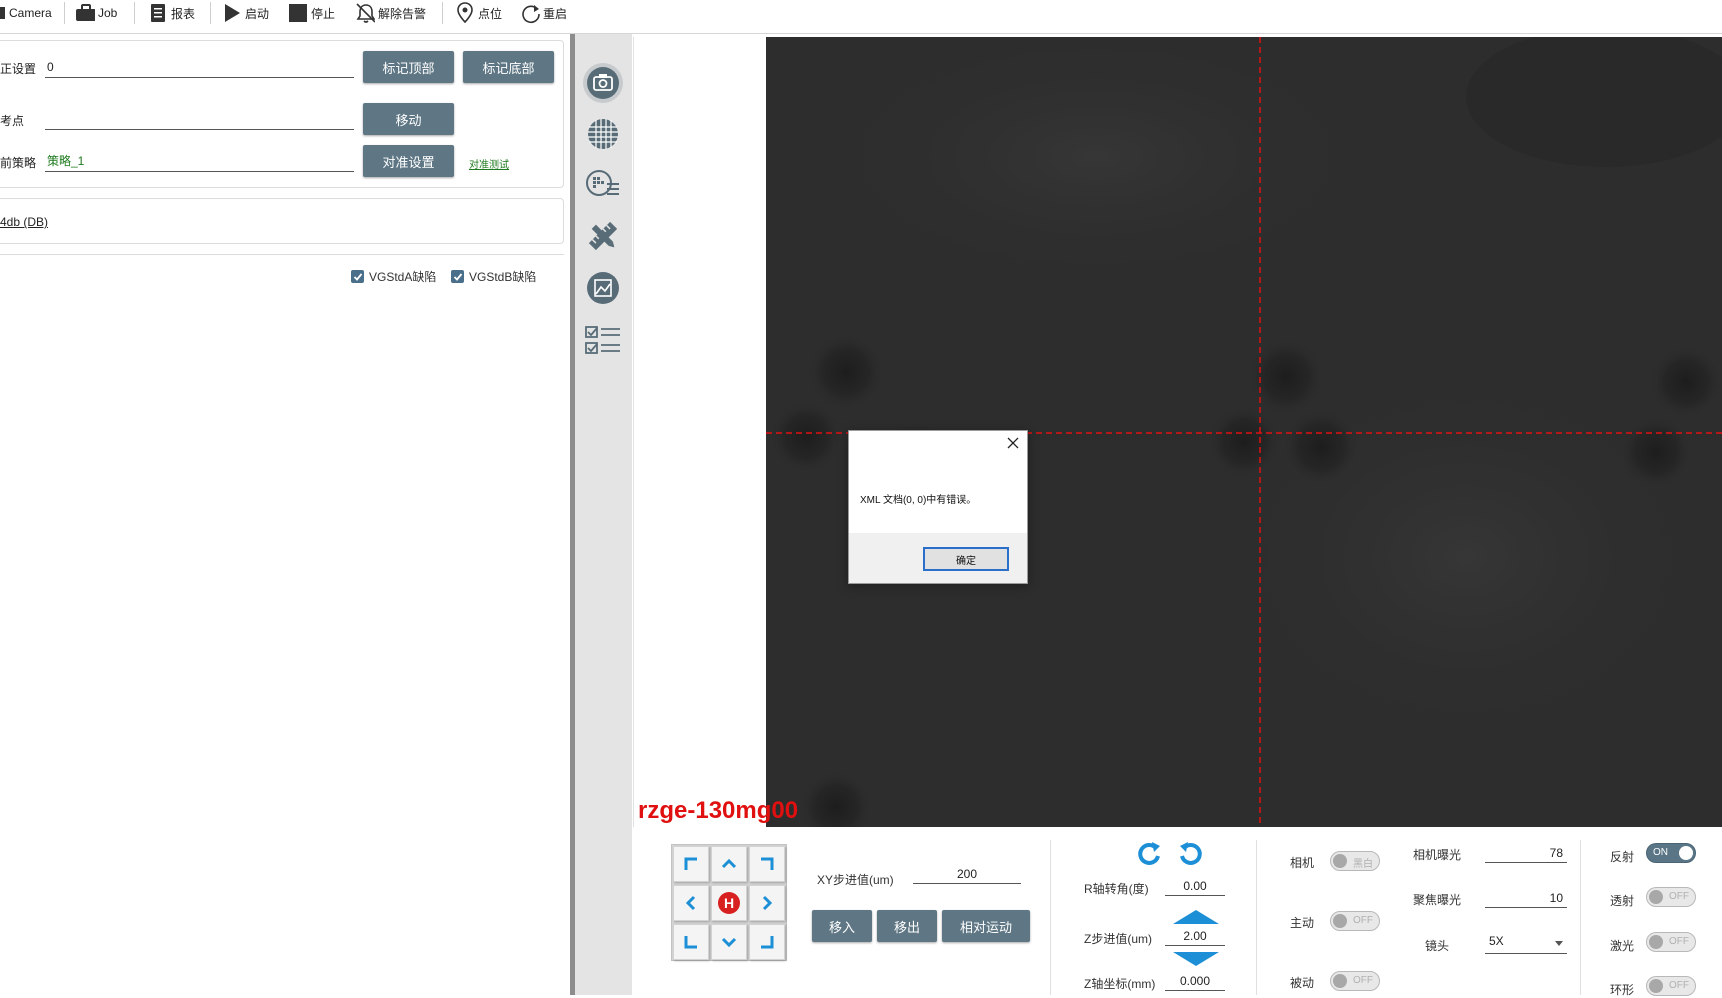 The height and width of the screenshot is (998, 1722). I want to click on map-list-rail-button, so click(603, 184).